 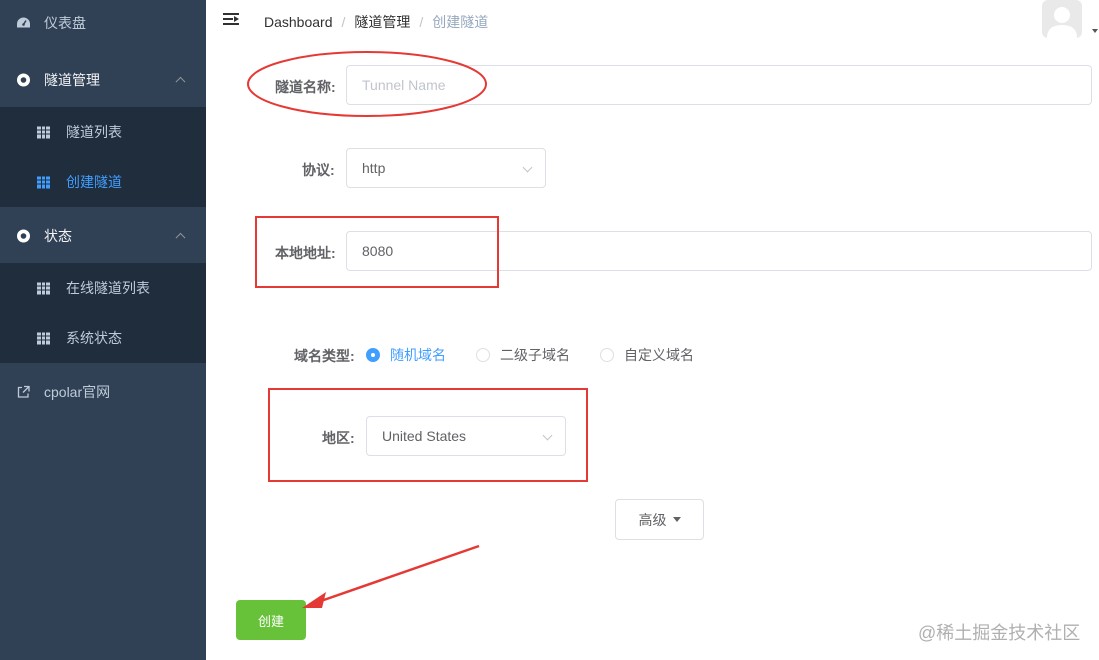 I want to click on sidebar-item-label: 仪表盘, so click(x=65, y=23).